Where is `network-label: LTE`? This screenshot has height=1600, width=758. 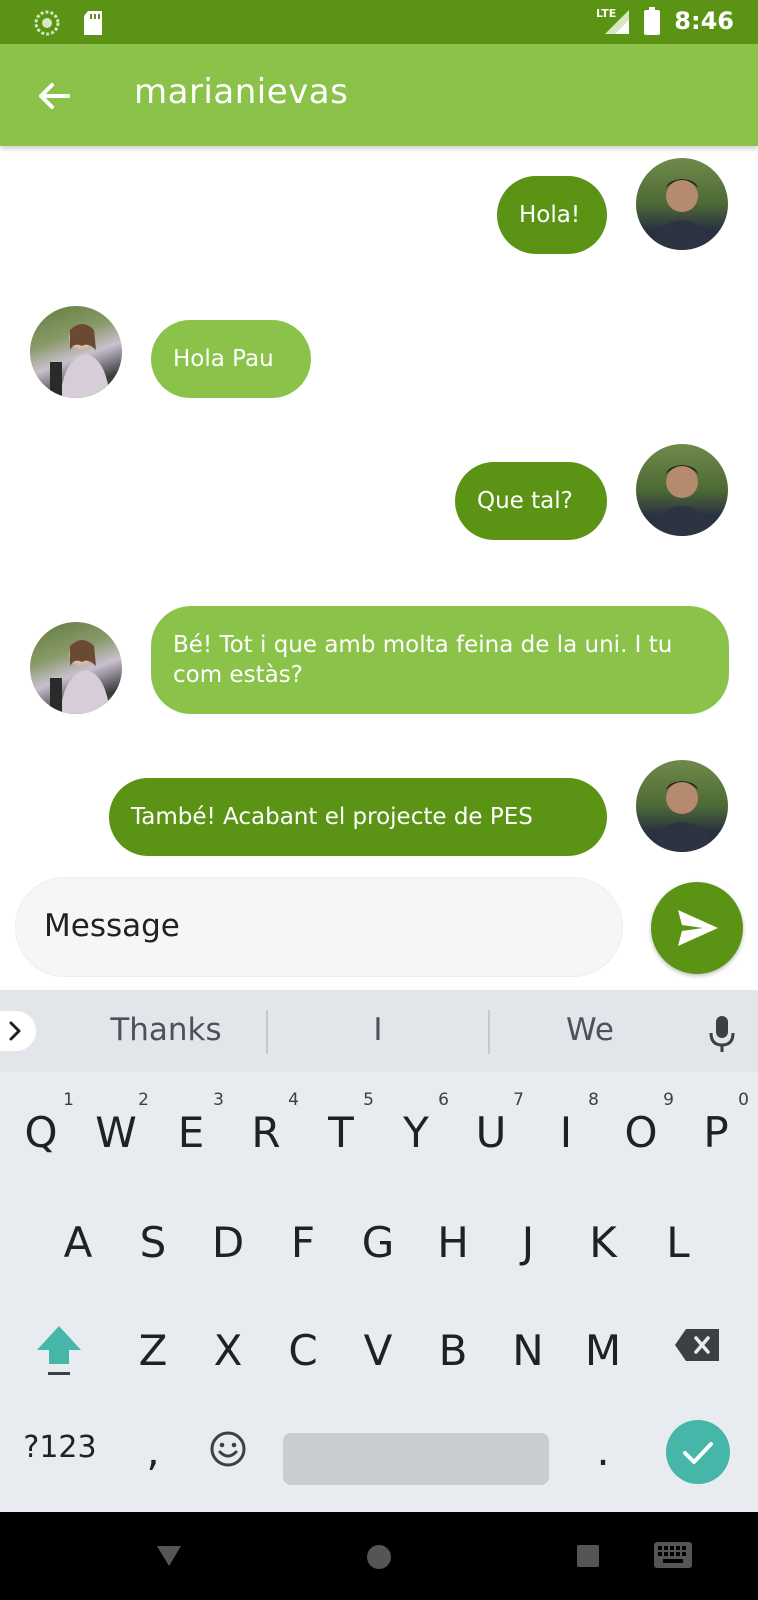 network-label: LTE is located at coordinates (606, 13).